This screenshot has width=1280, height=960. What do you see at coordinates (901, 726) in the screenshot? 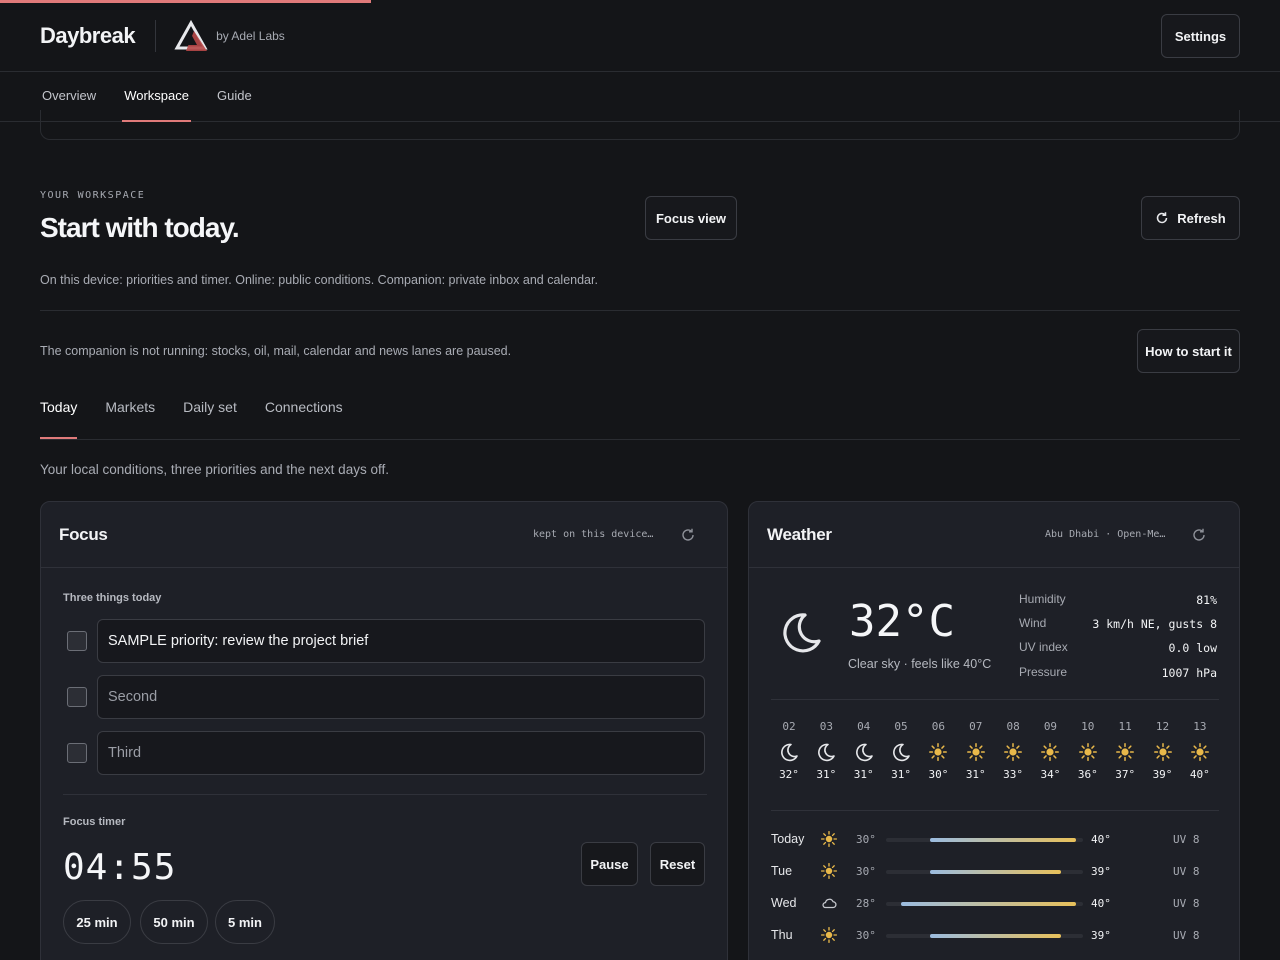
I see `hour-label: 05` at bounding box center [901, 726].